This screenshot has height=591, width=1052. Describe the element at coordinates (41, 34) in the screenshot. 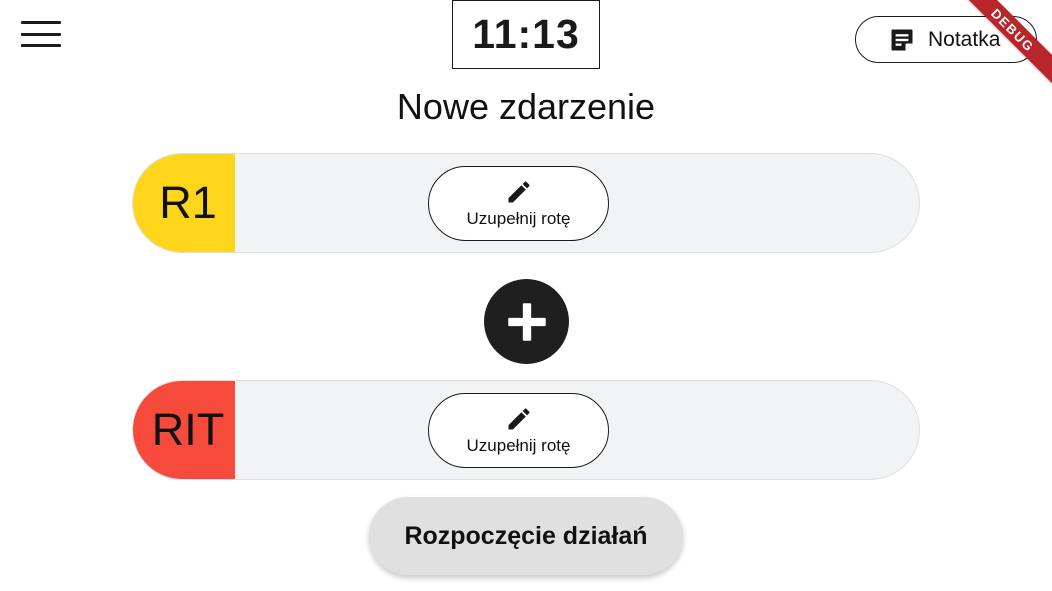

I see `hamburger-menu-icon` at that location.